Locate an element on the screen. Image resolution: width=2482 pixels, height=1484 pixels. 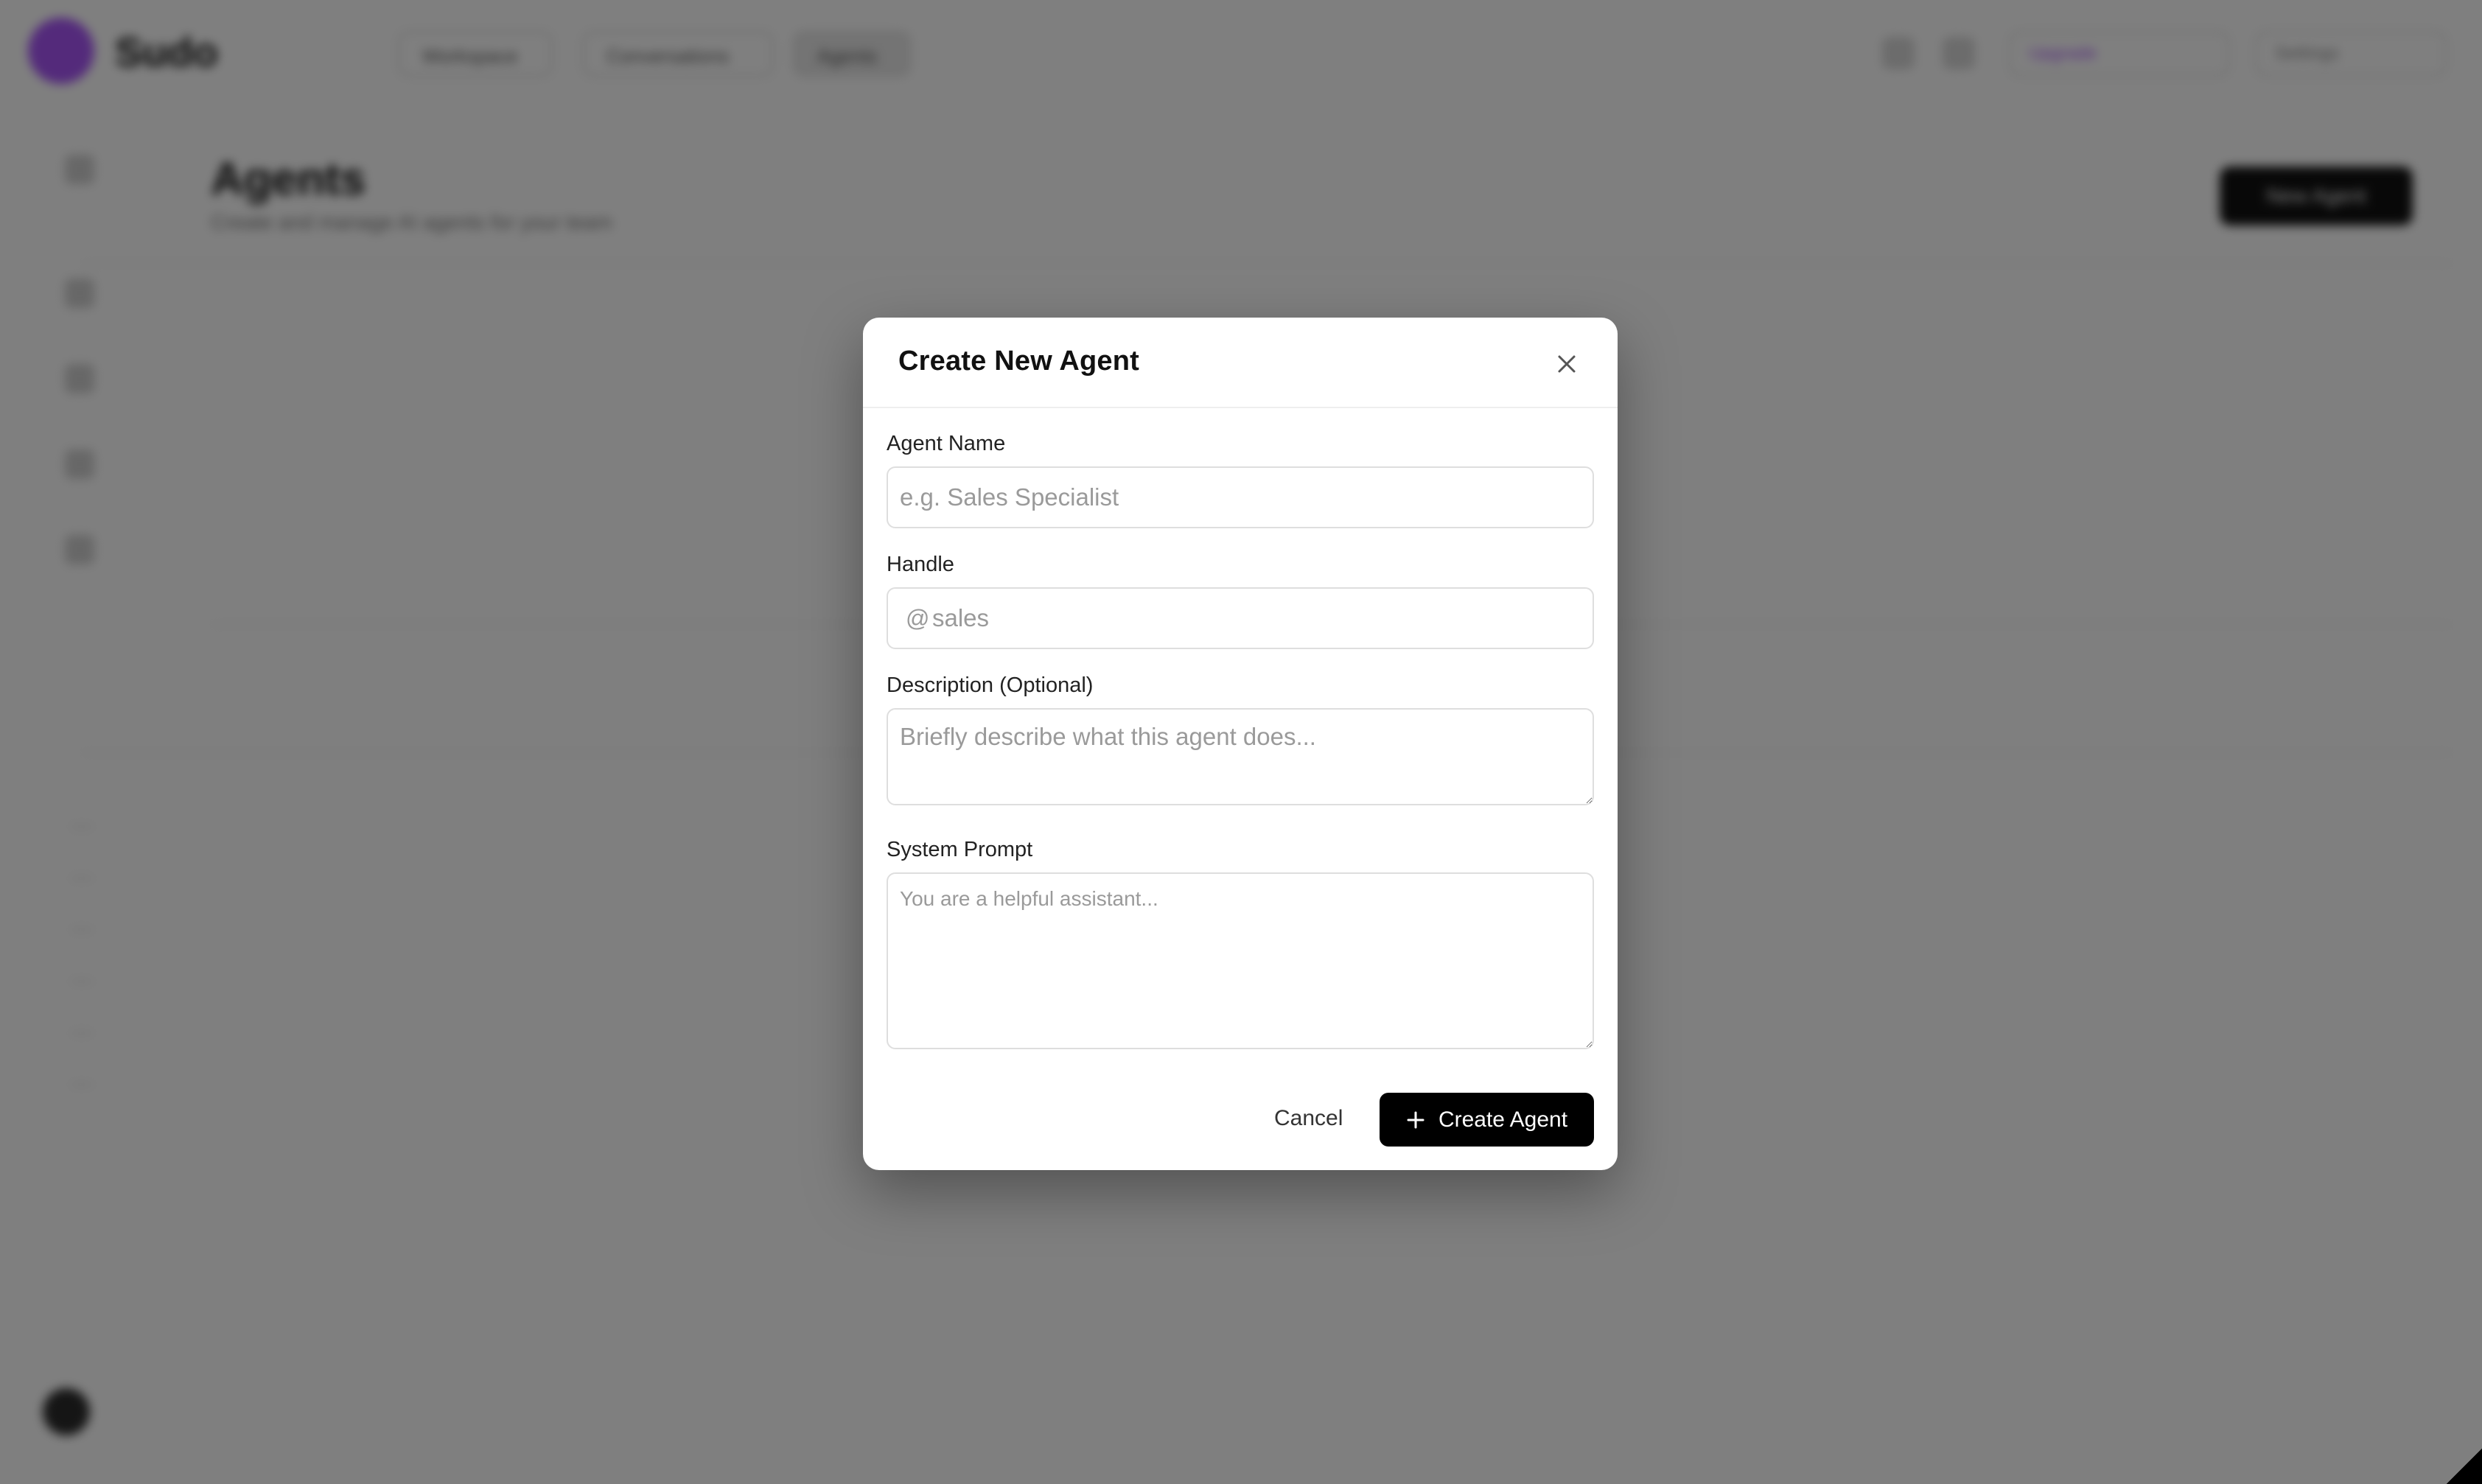
agent-name-label: Agent Name is located at coordinates (946, 444).